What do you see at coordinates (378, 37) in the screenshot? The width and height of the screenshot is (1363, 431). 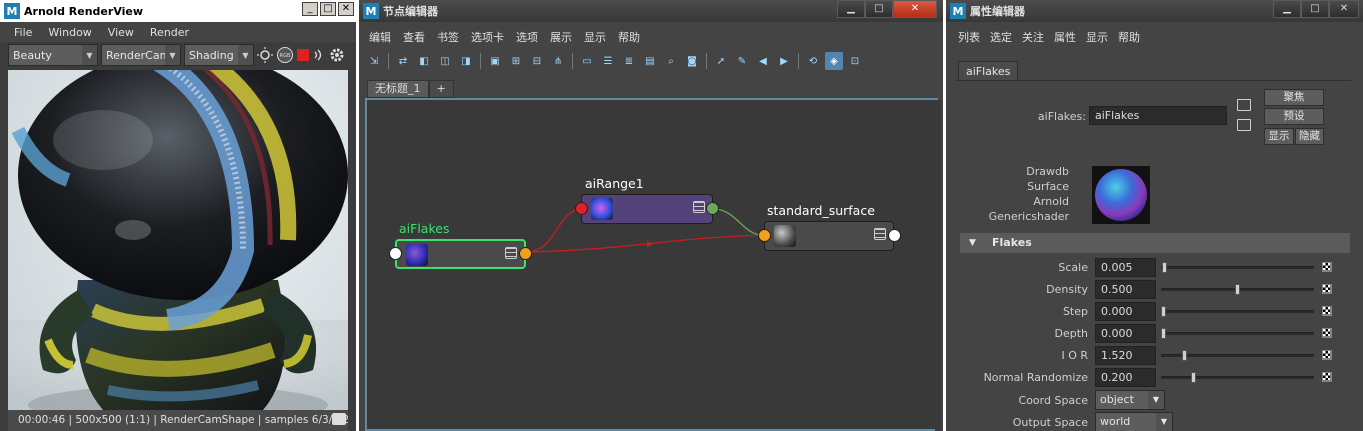 I see `menu-edit: 编辑` at bounding box center [378, 37].